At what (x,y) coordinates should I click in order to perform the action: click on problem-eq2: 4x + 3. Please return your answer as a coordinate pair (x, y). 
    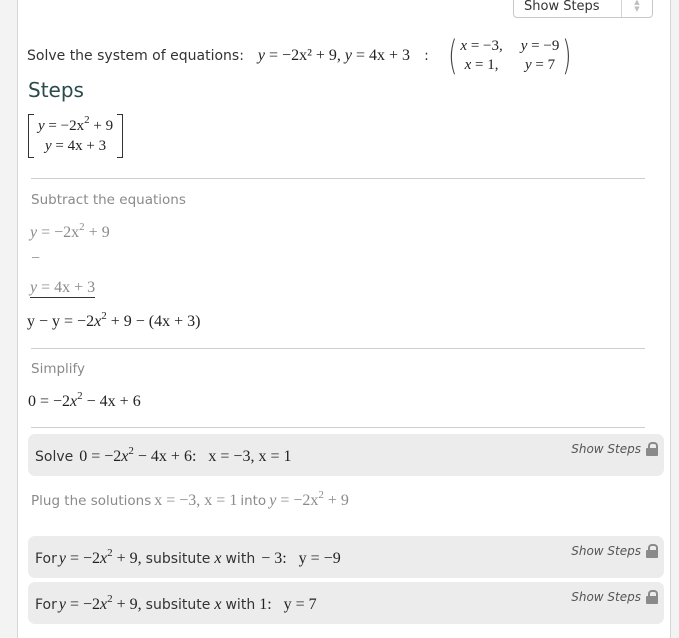
    Looking at the image, I should click on (390, 55).